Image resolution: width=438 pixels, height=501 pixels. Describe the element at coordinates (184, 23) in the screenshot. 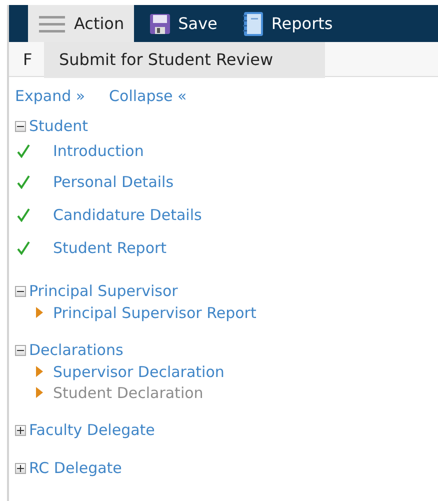

I see `toolbar-button: Save` at that location.